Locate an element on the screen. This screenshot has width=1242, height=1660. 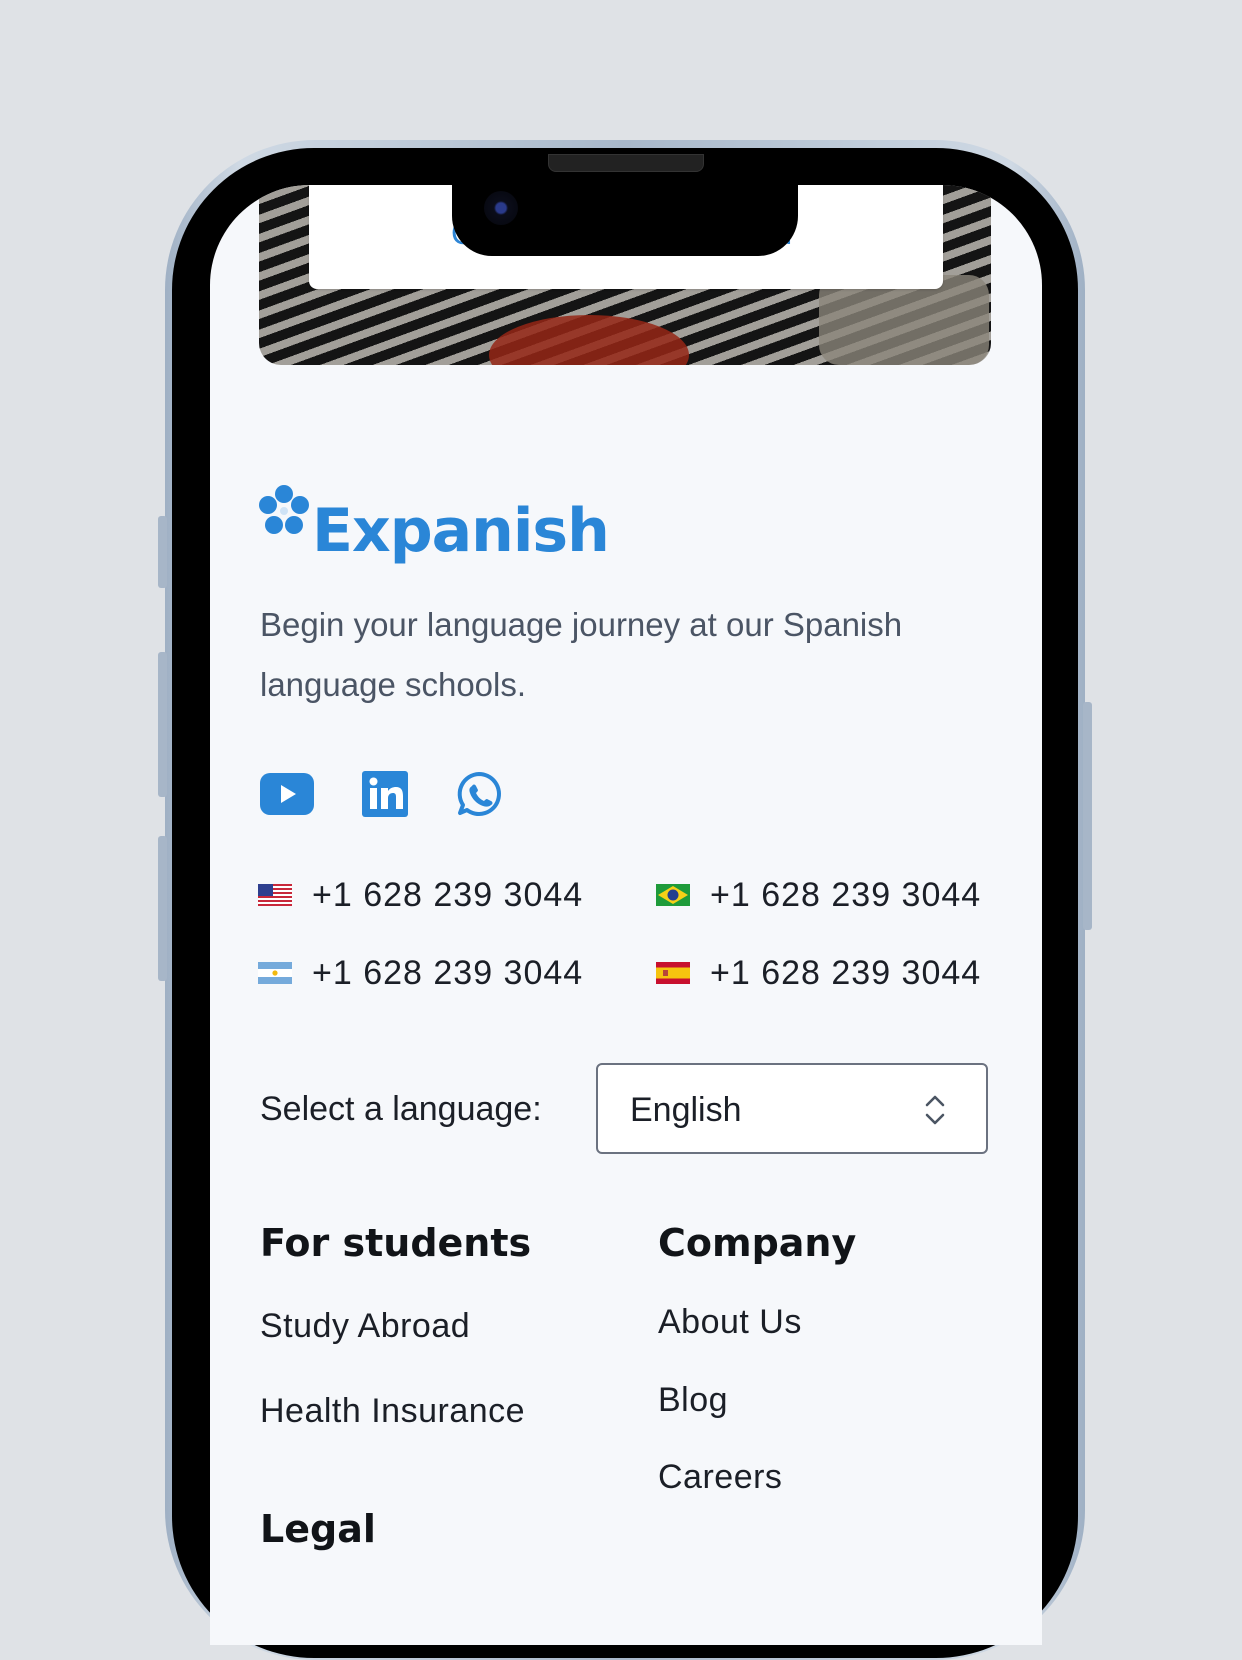
study-abroad-link: Study Abroad is located at coordinates (365, 1326).